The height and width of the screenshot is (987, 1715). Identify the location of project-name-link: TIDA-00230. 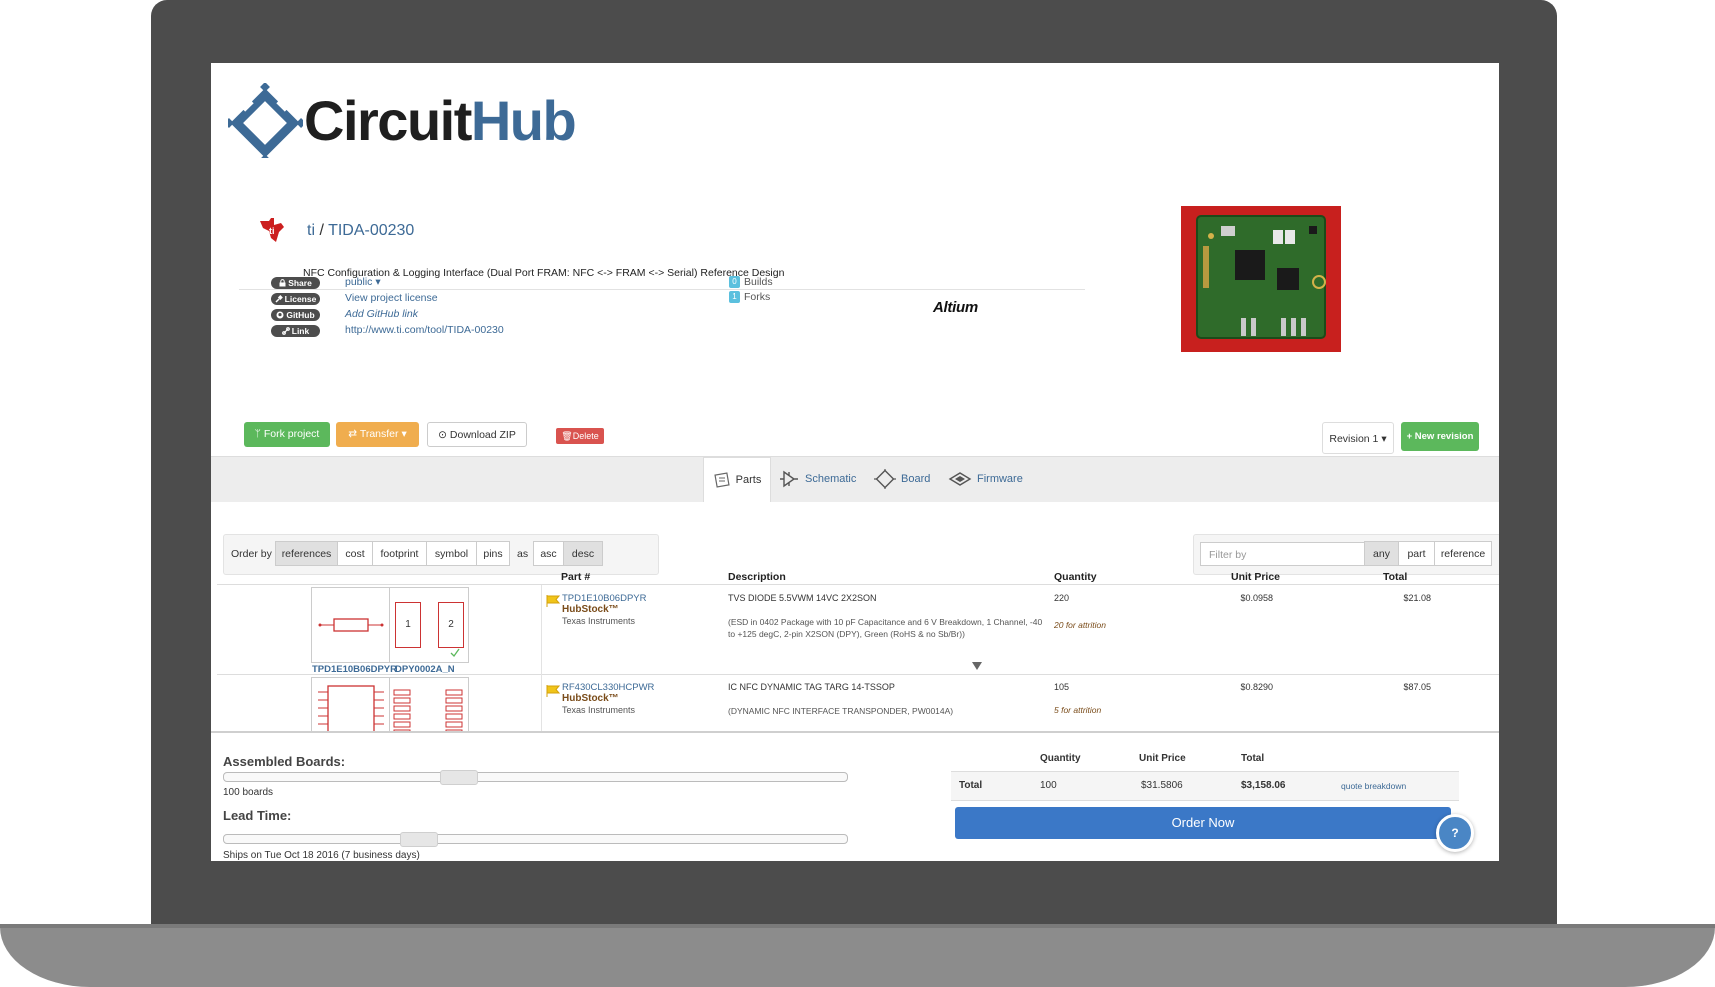
(371, 230).